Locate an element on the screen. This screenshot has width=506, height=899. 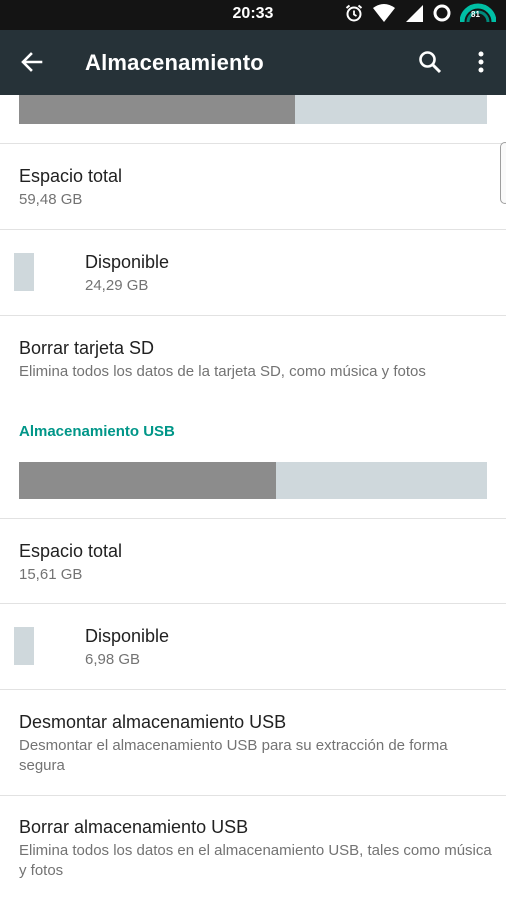
sd-usage-bar-used is located at coordinates (157, 109).